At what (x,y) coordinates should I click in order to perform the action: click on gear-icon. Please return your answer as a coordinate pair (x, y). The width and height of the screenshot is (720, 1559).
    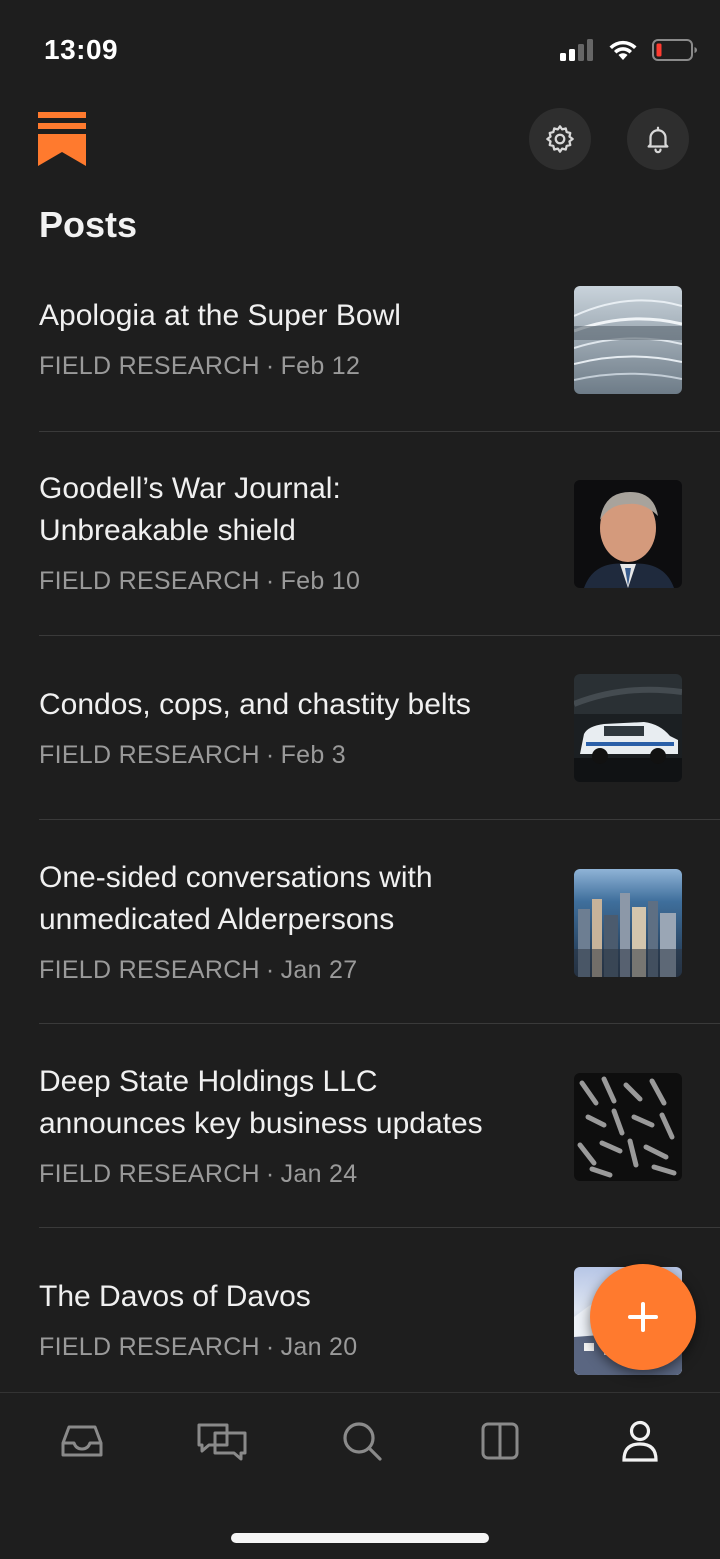
    Looking at the image, I should click on (560, 139).